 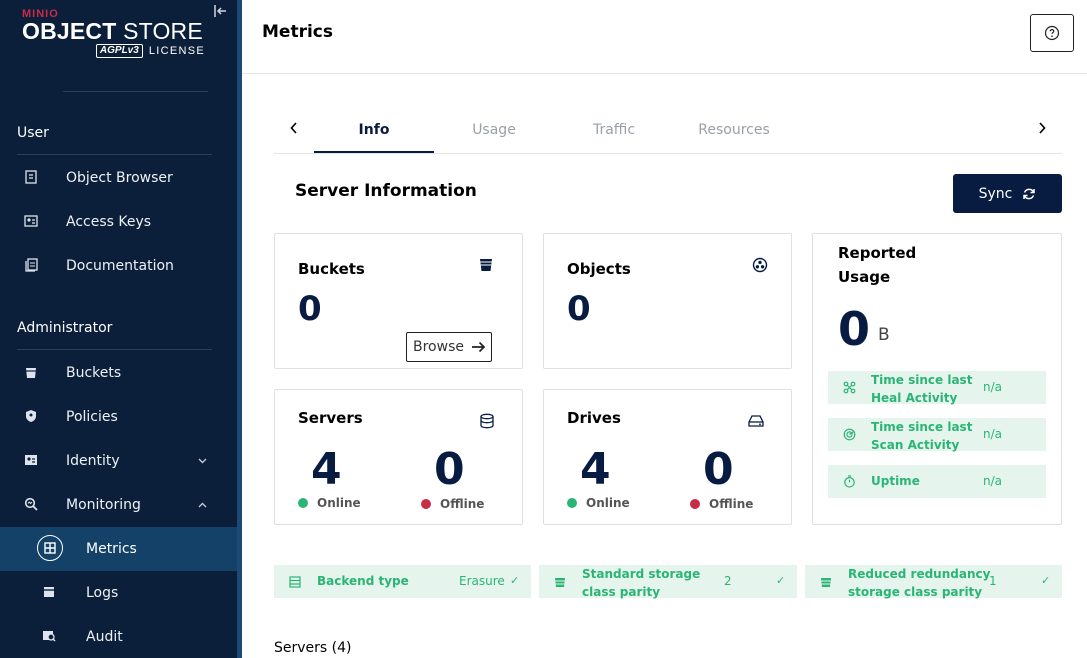 What do you see at coordinates (33, 133) in the screenshot?
I see `section-user: User` at bounding box center [33, 133].